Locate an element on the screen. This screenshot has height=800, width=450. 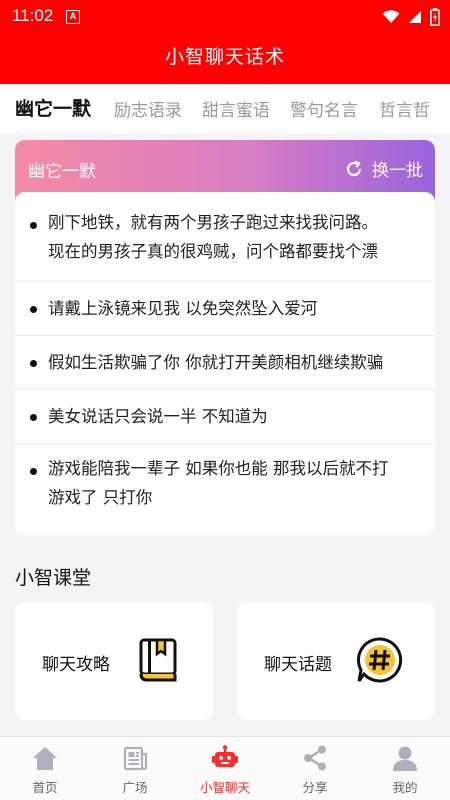
nav-label: 分享 is located at coordinates (315, 787).